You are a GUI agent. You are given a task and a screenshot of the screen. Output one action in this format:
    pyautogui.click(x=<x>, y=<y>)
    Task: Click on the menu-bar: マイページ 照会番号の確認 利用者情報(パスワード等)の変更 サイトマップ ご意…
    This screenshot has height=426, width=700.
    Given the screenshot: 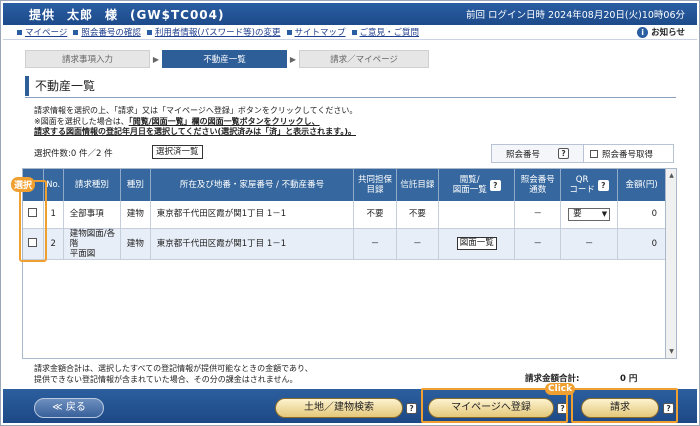 What is the action you would take?
    pyautogui.click(x=350, y=32)
    